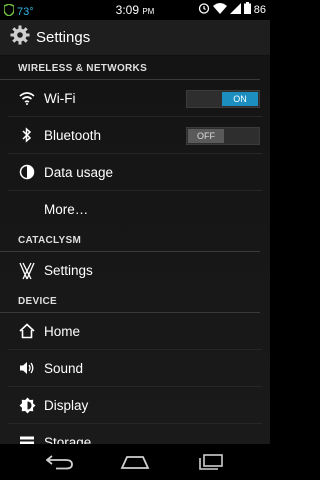 The height and width of the screenshot is (480, 320). I want to click on status-bar: 73° 3:09 PM 86, so click(135, 10).